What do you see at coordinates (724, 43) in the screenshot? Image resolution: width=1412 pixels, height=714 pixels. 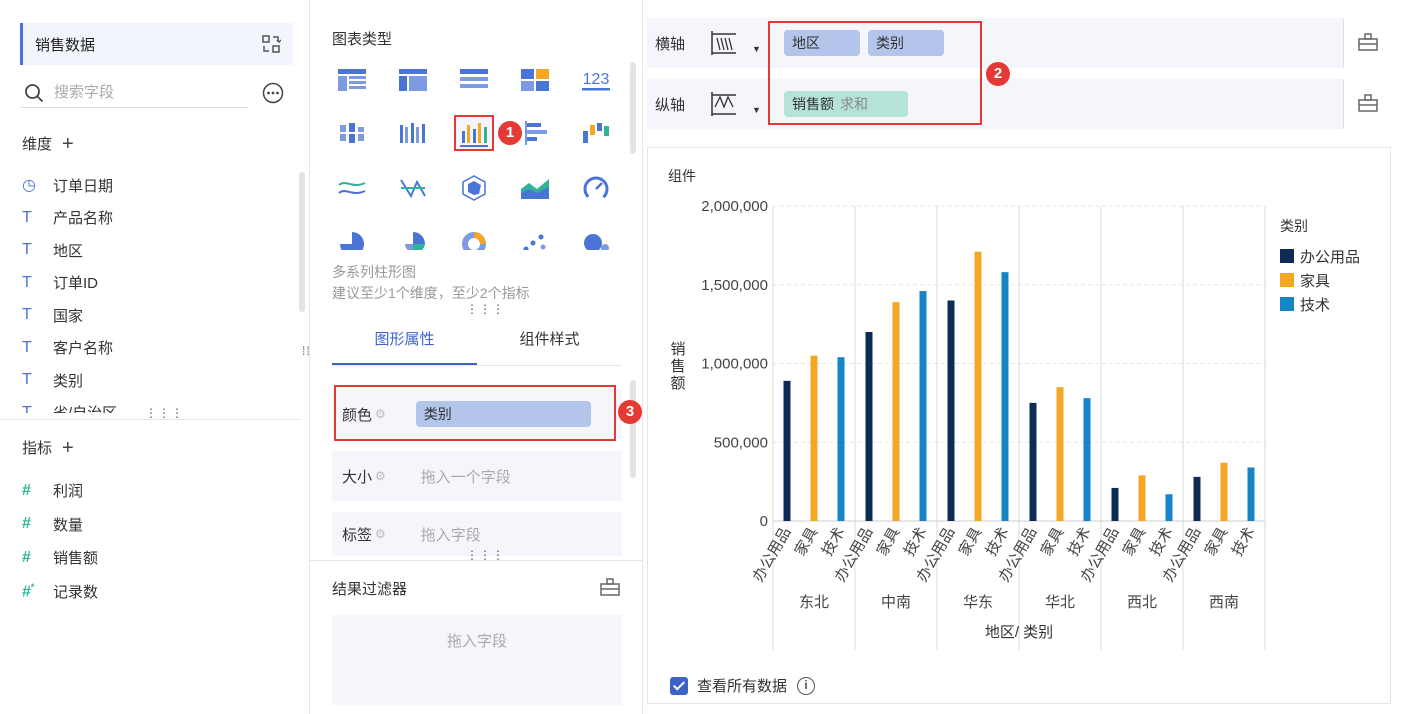 I see `x-axis-icon` at bounding box center [724, 43].